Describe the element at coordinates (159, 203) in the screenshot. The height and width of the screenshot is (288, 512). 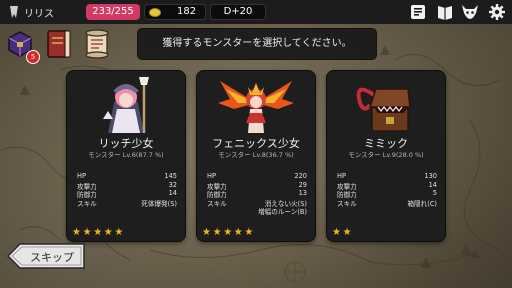
I see `skill-value: 死体爆発(S)` at that location.